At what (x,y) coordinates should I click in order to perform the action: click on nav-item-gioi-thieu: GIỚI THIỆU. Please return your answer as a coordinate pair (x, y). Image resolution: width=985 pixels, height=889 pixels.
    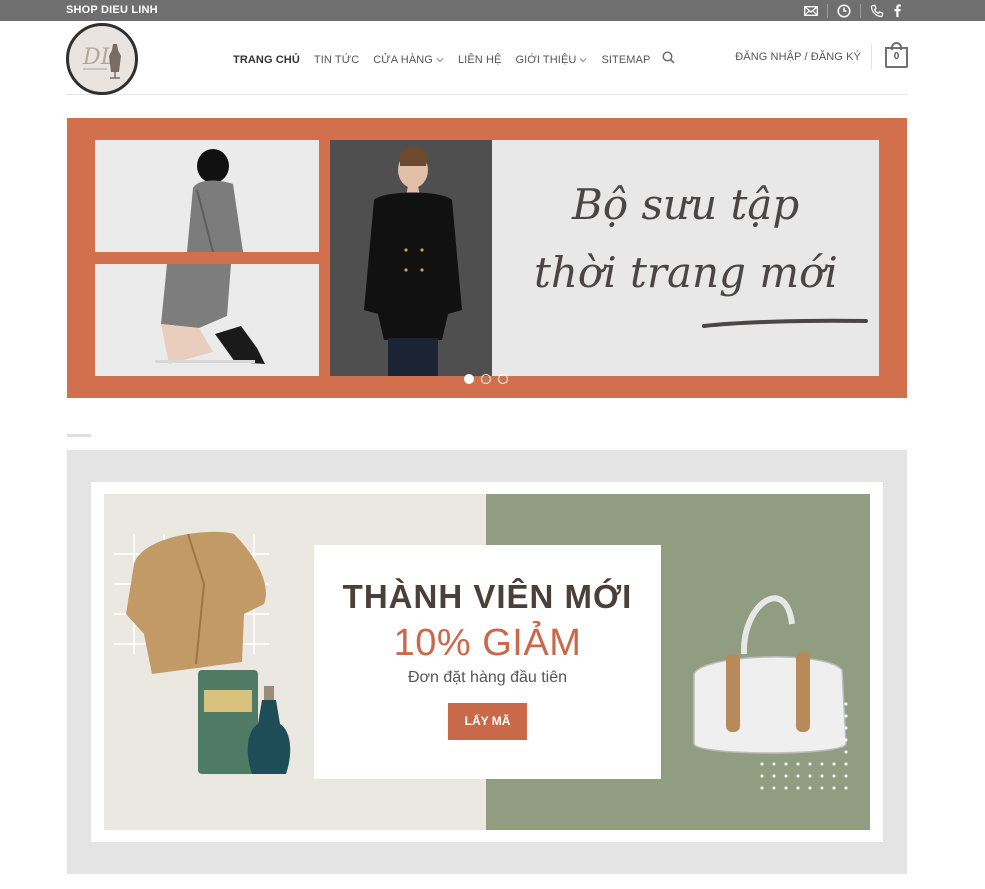
    Looking at the image, I should click on (551, 60).